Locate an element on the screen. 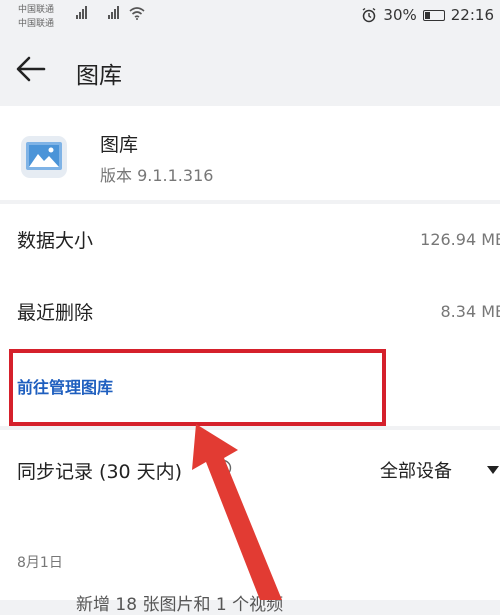  data-size-label: 数据大小 is located at coordinates (55, 239).